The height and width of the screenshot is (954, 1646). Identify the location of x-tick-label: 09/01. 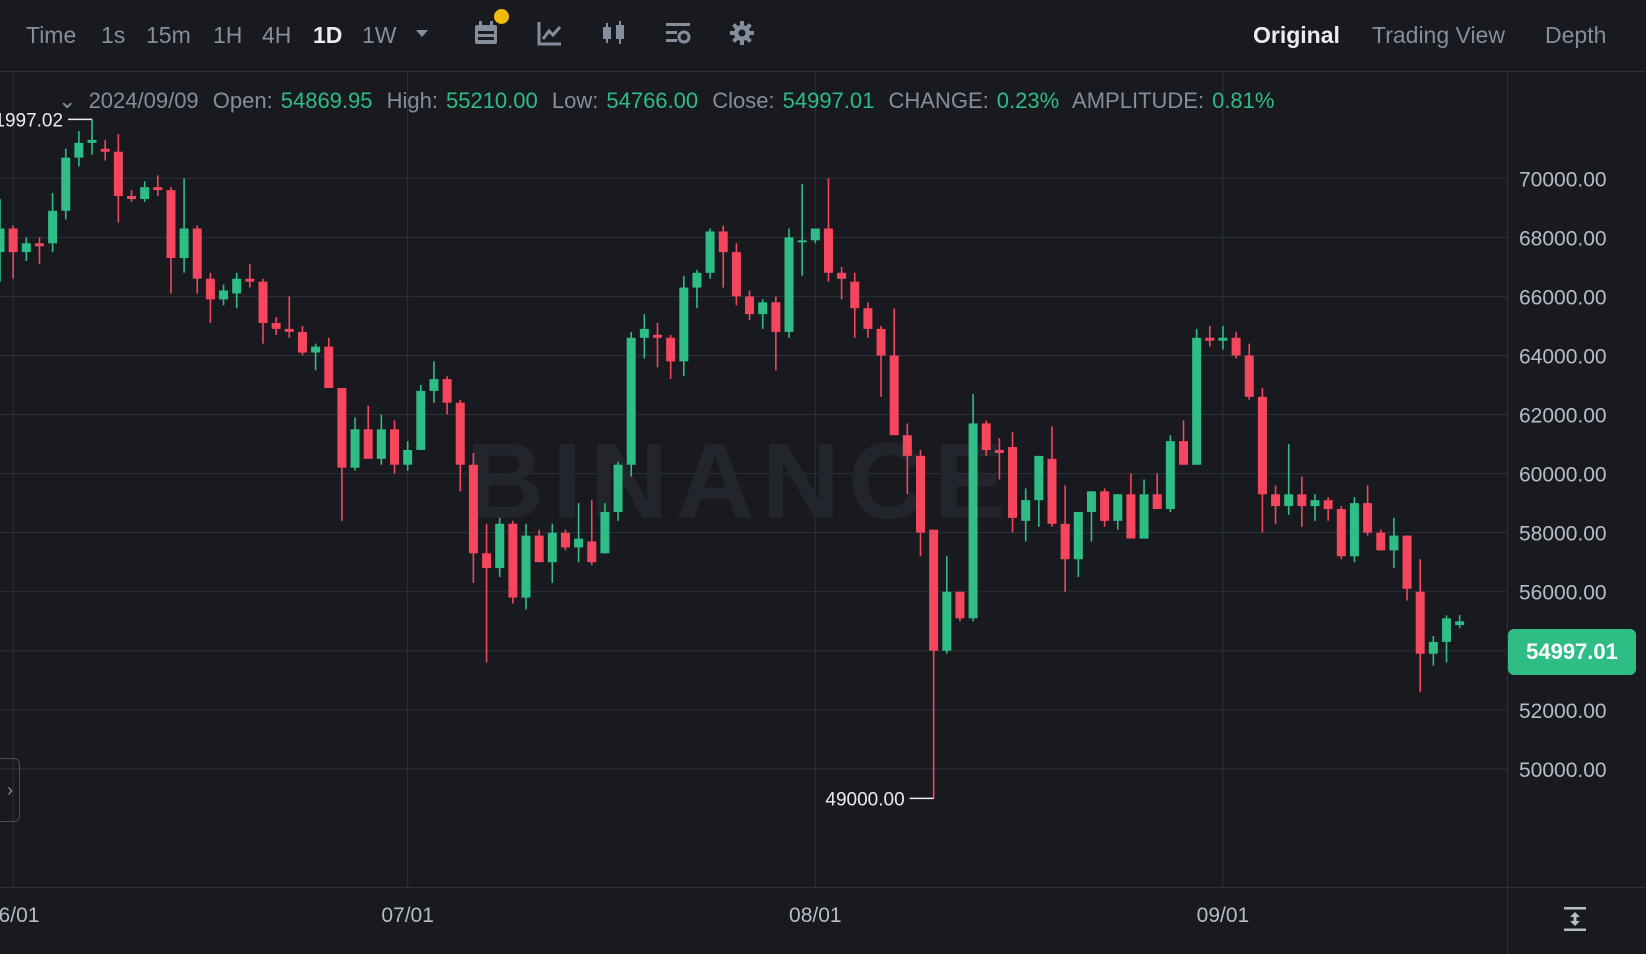
(1223, 915).